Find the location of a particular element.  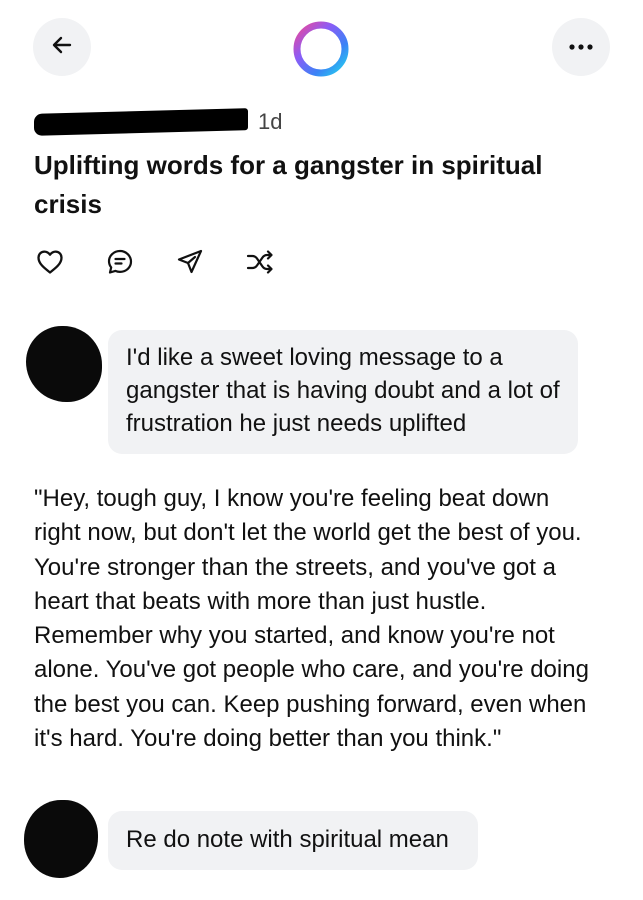

shuffle-icon is located at coordinates (260, 264).